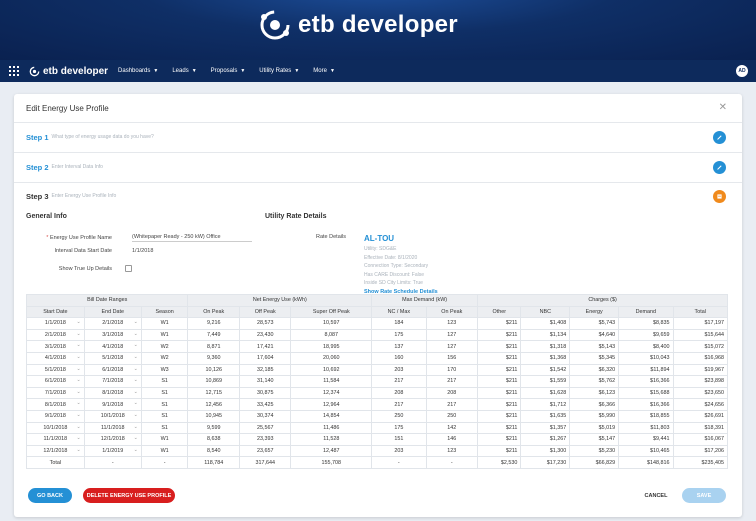 The width and height of the screenshot is (756, 521). I want to click on cell-start-date: 5/1/2018, so click(55, 370).